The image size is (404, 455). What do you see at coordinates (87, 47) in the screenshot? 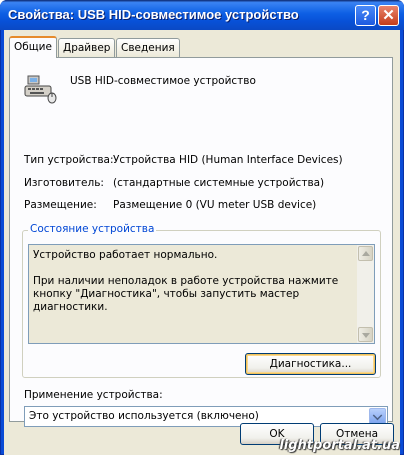
I see `tab-driver: Драйвер` at bounding box center [87, 47].